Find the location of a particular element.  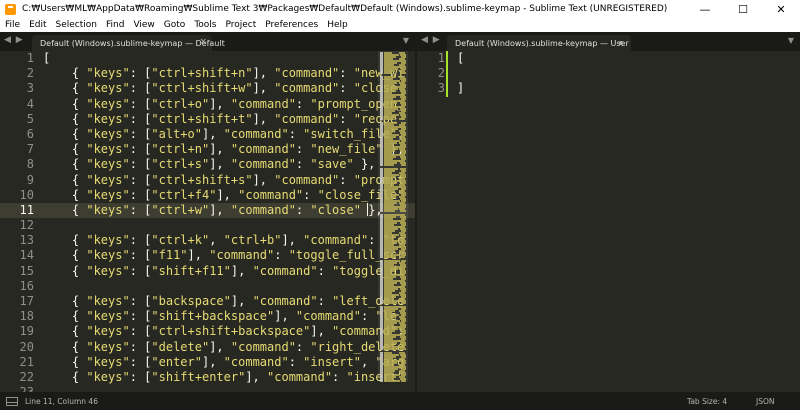

menu-preferences: Preferences is located at coordinates (291, 25).